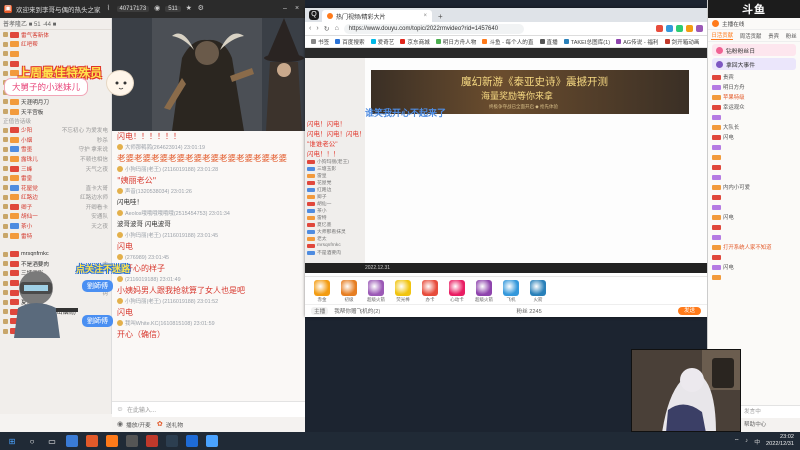 The image size is (800, 450). I want to click on sidebar-row: 露珠儿 不顿也相信, so click(55, 159).